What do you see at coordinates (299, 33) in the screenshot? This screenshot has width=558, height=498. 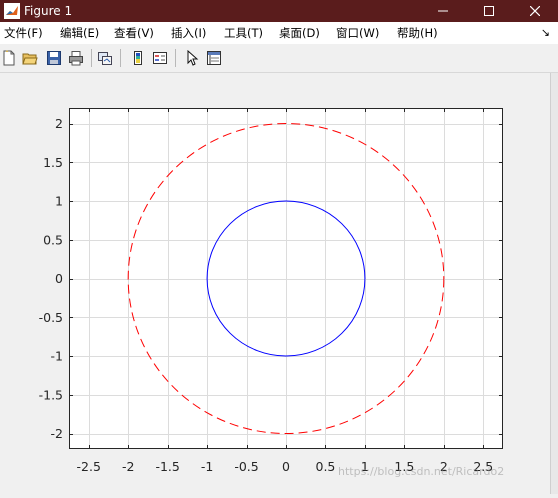 I see `menu-desktop: 桌面(D)` at bounding box center [299, 33].